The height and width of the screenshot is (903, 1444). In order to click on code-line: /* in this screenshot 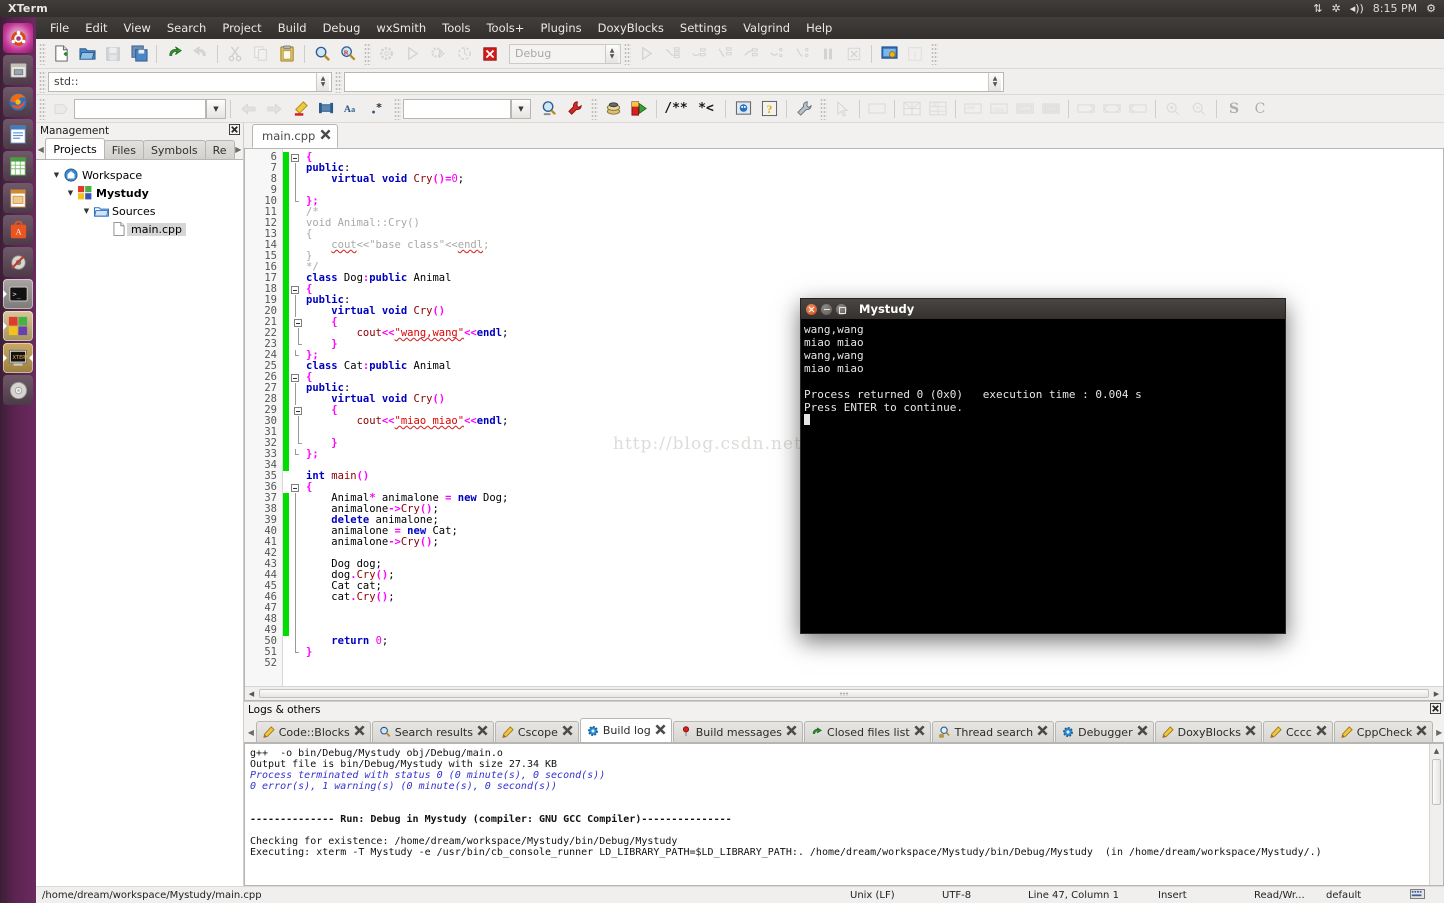, I will do `click(872, 212)`.